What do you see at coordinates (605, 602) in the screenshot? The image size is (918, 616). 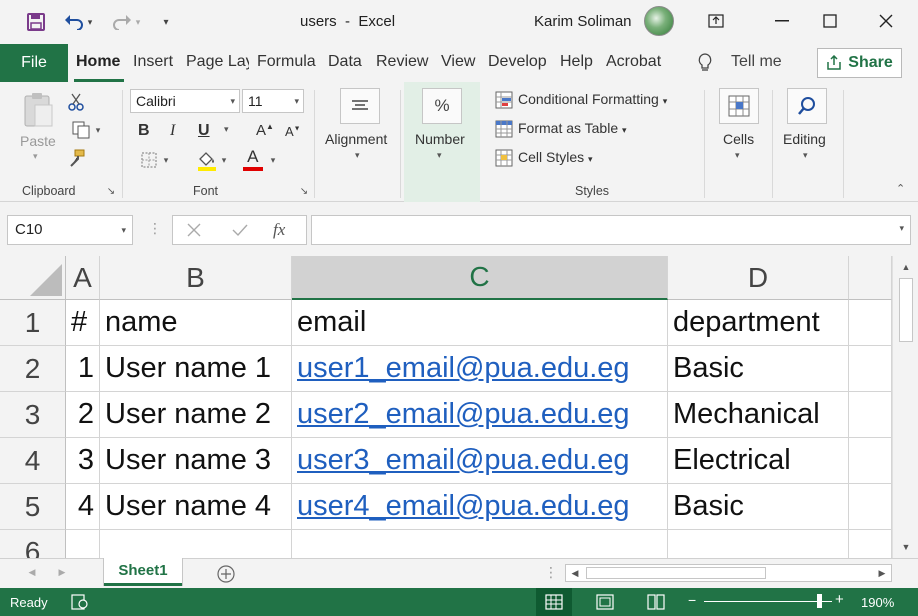 I see `page-layout-view-icon` at bounding box center [605, 602].